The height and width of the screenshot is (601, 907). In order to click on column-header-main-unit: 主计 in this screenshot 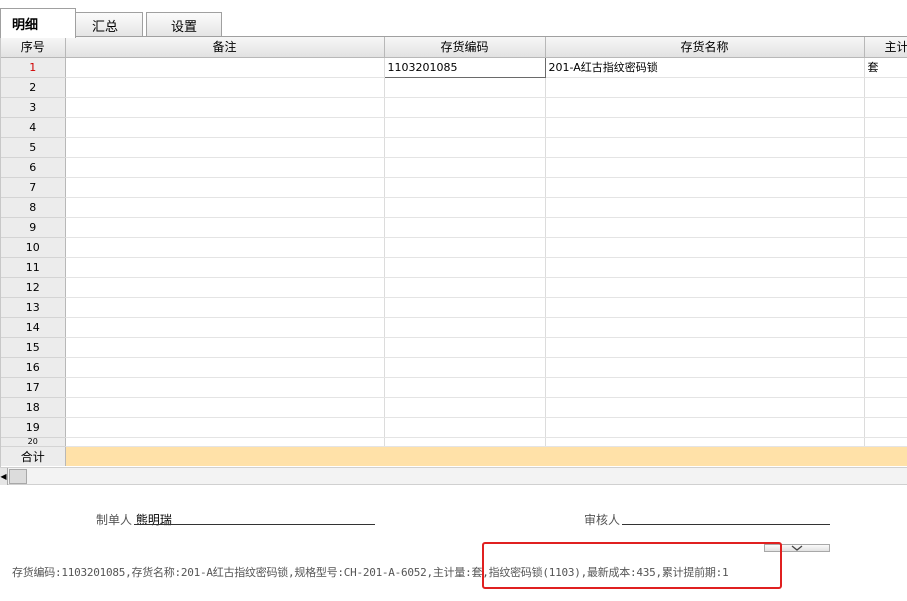, I will do `click(885, 47)`.